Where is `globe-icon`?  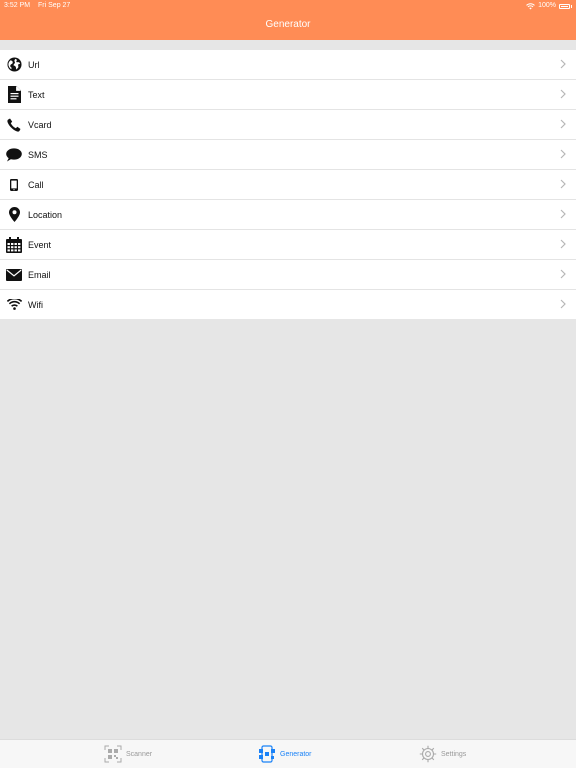
globe-icon is located at coordinates (14, 64).